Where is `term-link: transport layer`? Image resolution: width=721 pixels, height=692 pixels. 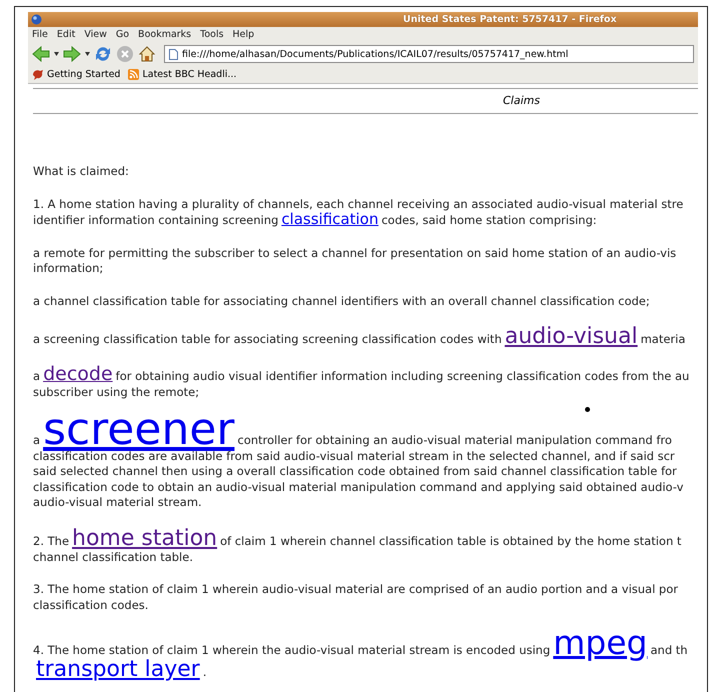 term-link: transport layer is located at coordinates (118, 669).